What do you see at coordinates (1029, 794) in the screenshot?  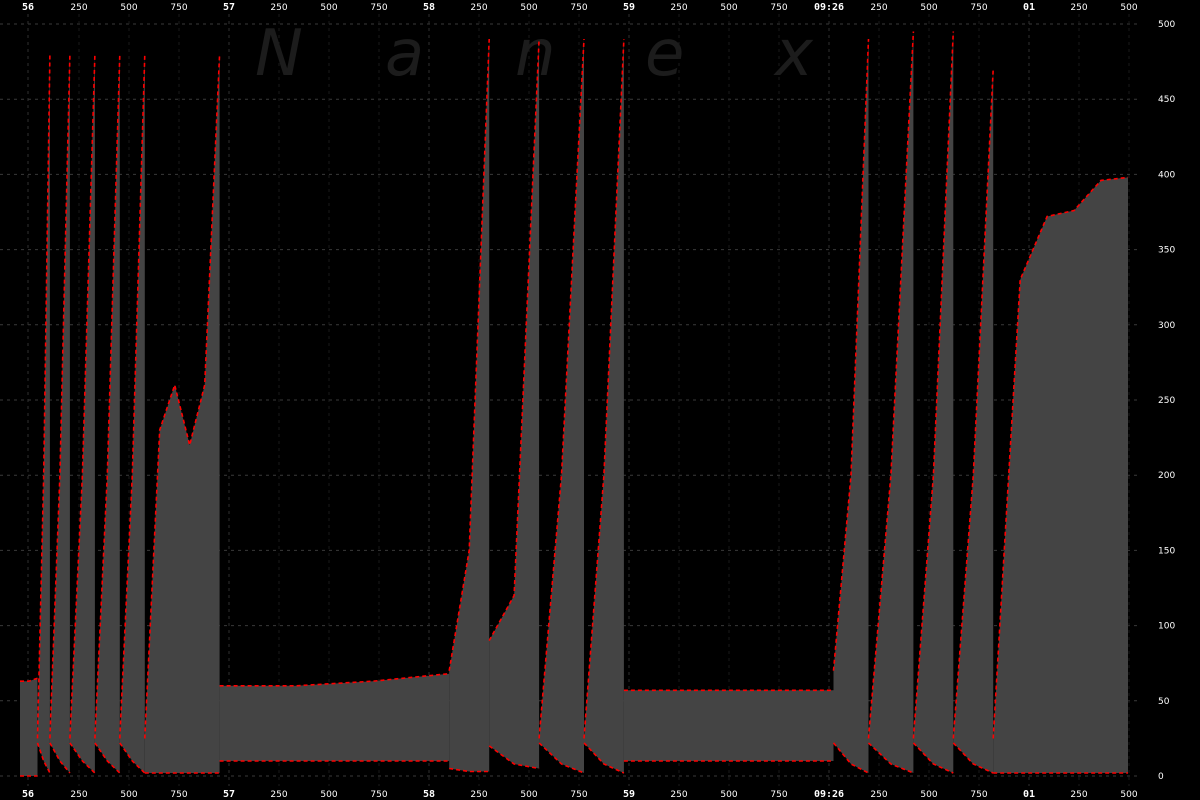 I see `x-tick-label-bottom: 01` at bounding box center [1029, 794].